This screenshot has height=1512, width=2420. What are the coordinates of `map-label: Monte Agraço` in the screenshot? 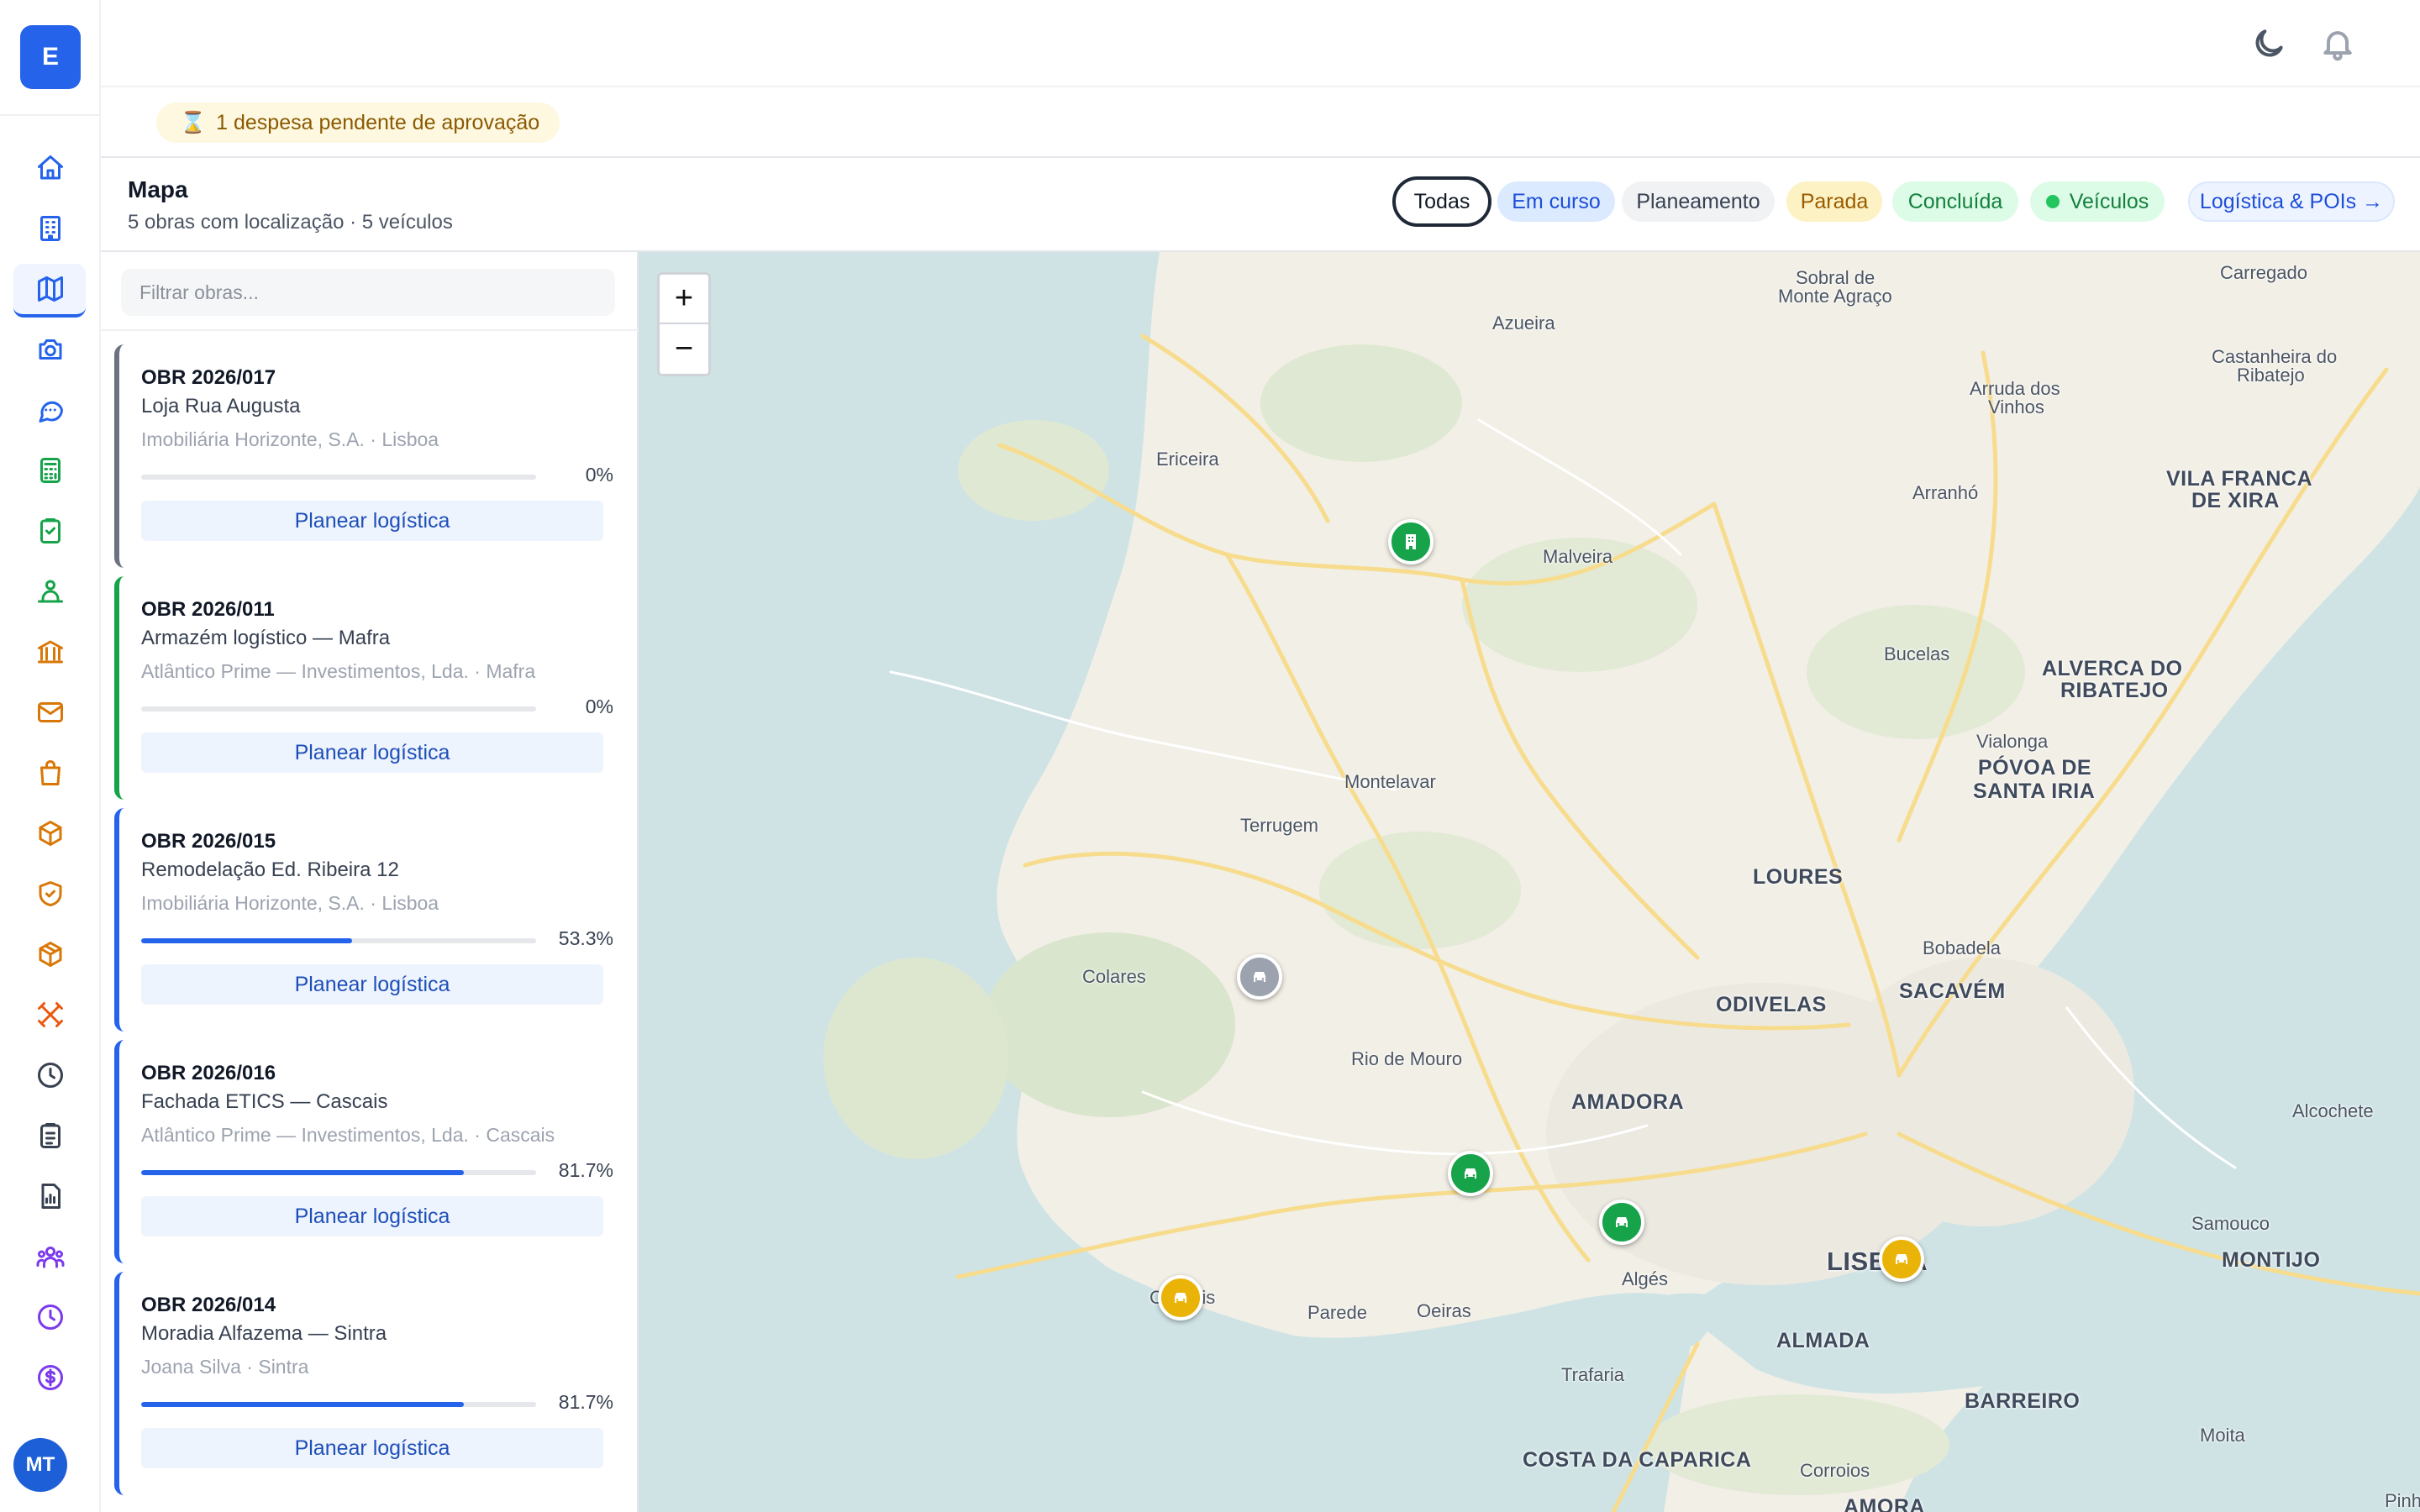 It's located at (1835, 296).